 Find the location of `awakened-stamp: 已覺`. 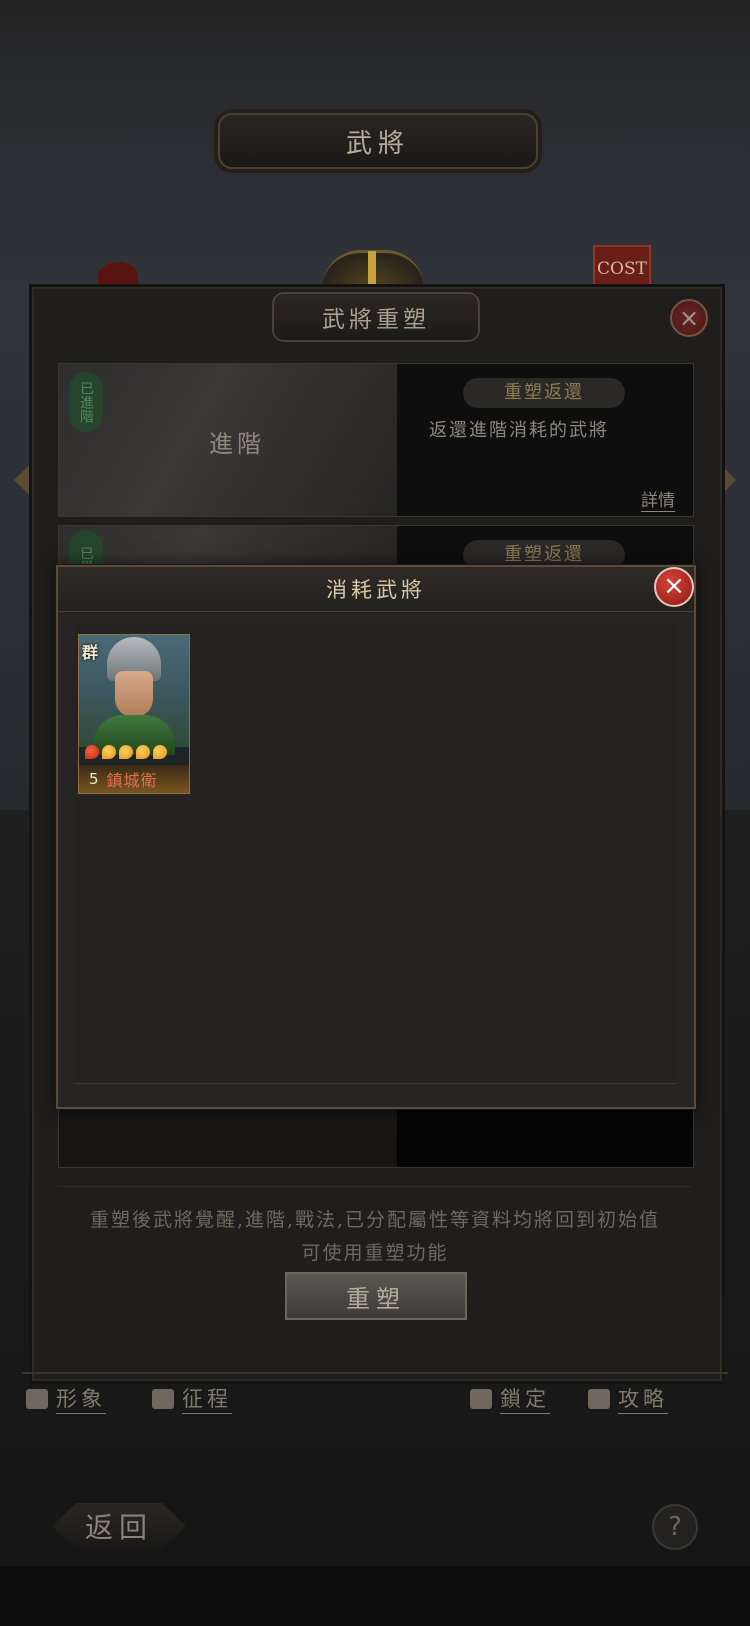

awakened-stamp: 已覺 is located at coordinates (86, 549).